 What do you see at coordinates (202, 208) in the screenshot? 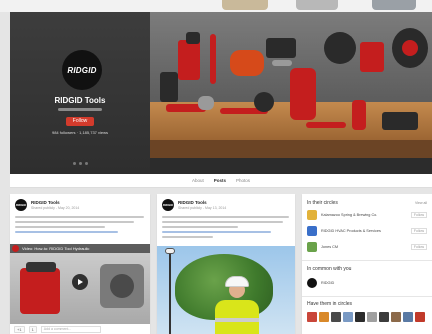
I see `post-time: Shared publicly - May 13, 2014` at bounding box center [202, 208].